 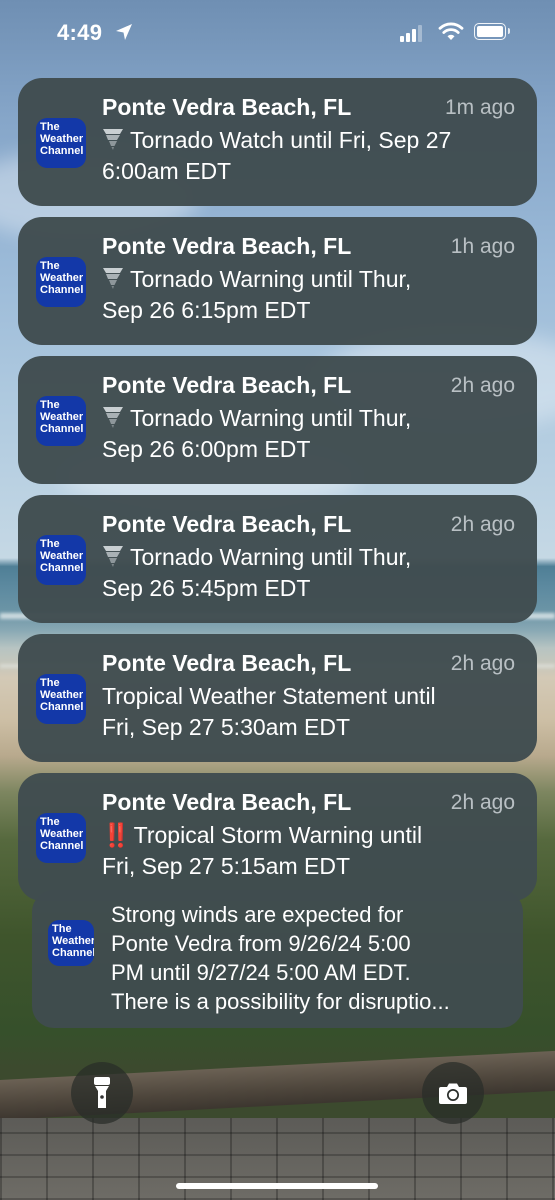 I want to click on flashlight-icon, so click(x=102, y=1092).